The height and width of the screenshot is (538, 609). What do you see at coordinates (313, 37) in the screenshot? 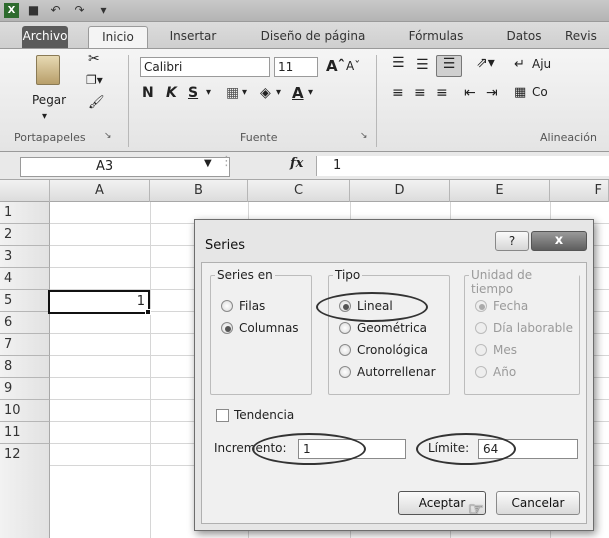
I see `tab-diseno-de-pagina: Diseño de página` at bounding box center [313, 37].